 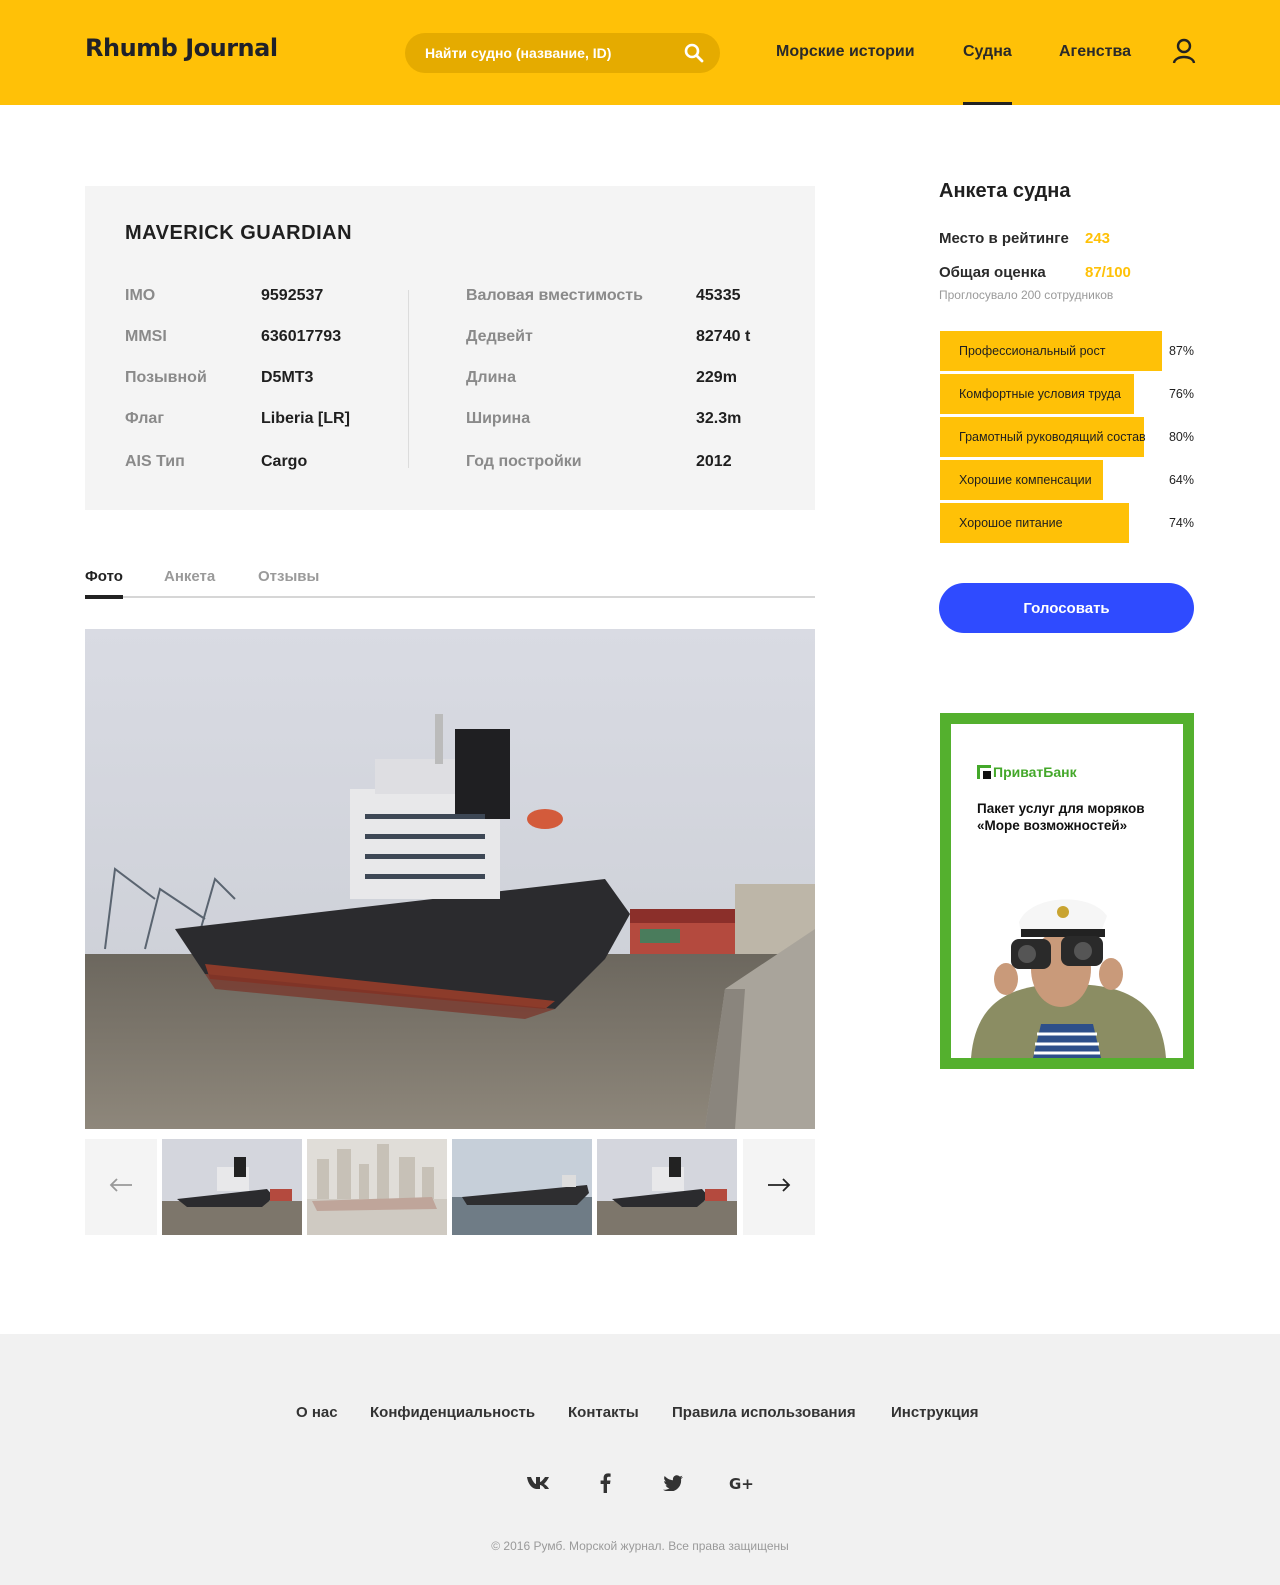 What do you see at coordinates (1181, 523) in the screenshot?
I see `rating-bar-percent: 74%` at bounding box center [1181, 523].